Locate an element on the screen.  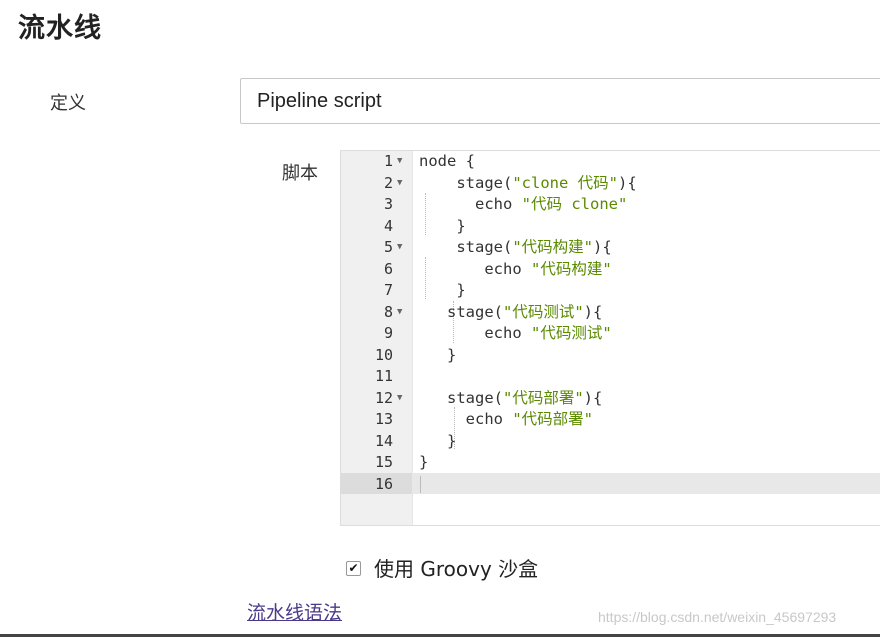
code-line: 3 echo "代码 clone" is located at coordinates (610, 205).